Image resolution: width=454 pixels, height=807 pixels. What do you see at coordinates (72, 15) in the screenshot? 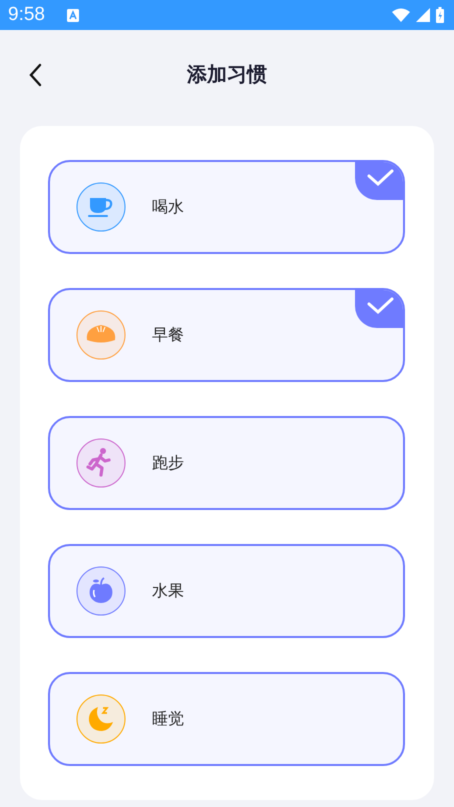
I see `notification-icon` at bounding box center [72, 15].